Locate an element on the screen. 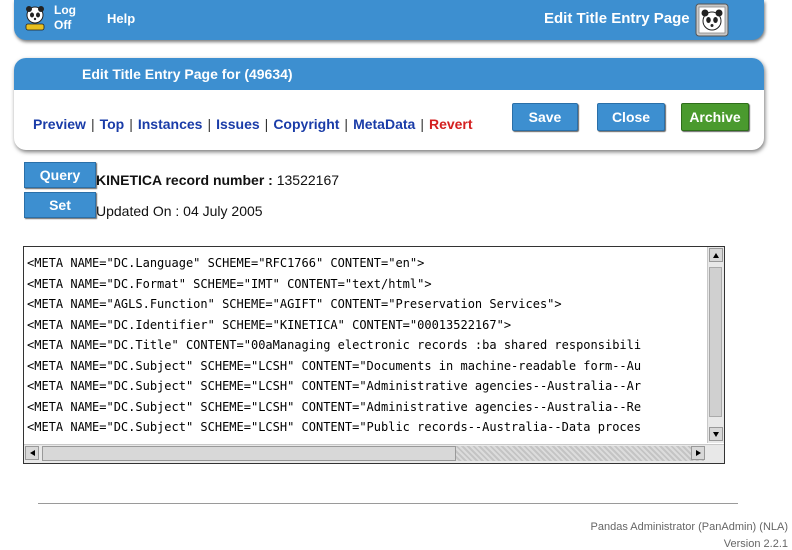 The height and width of the screenshot is (550, 792). scroll-right-button is located at coordinates (698, 453).